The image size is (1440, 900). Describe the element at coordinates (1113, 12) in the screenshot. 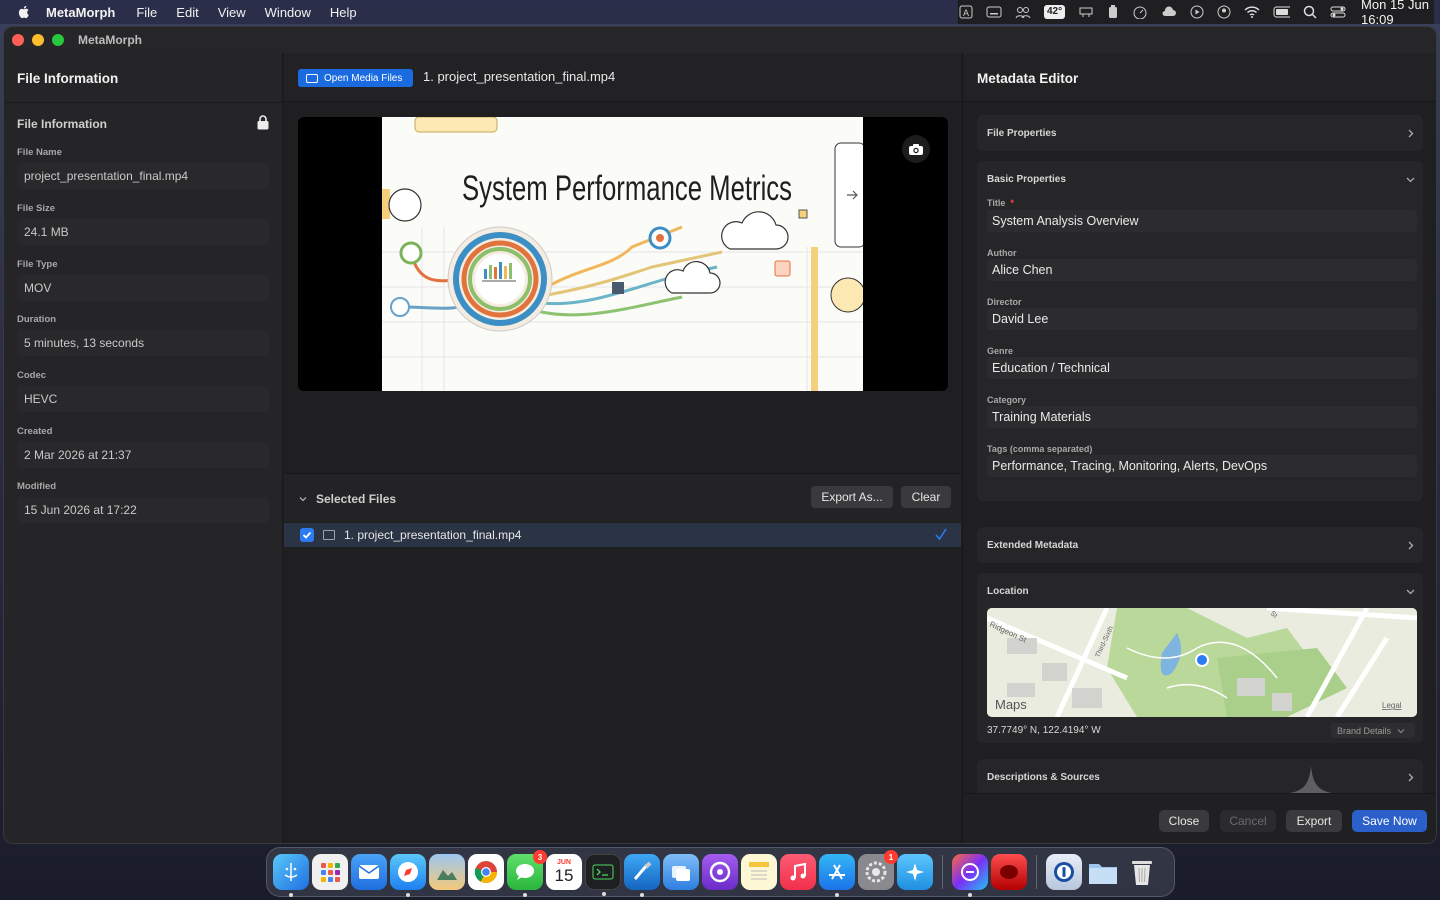

I see `battery-tool-icon` at that location.